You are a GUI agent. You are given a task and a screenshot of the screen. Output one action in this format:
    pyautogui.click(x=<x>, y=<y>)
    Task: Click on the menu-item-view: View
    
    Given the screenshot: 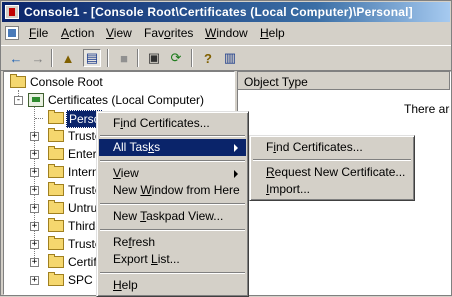 What is the action you would take?
    pyautogui.click(x=172, y=173)
    